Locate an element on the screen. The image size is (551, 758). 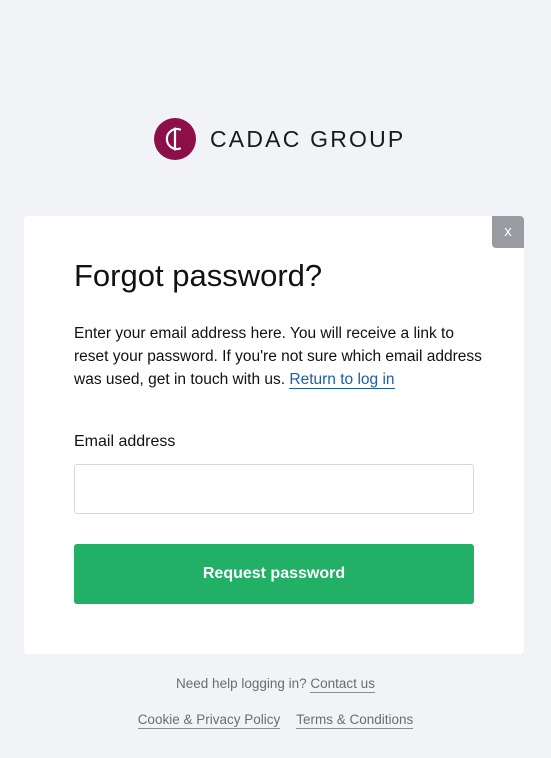
request-password-button: Request password is located at coordinates (274, 574).